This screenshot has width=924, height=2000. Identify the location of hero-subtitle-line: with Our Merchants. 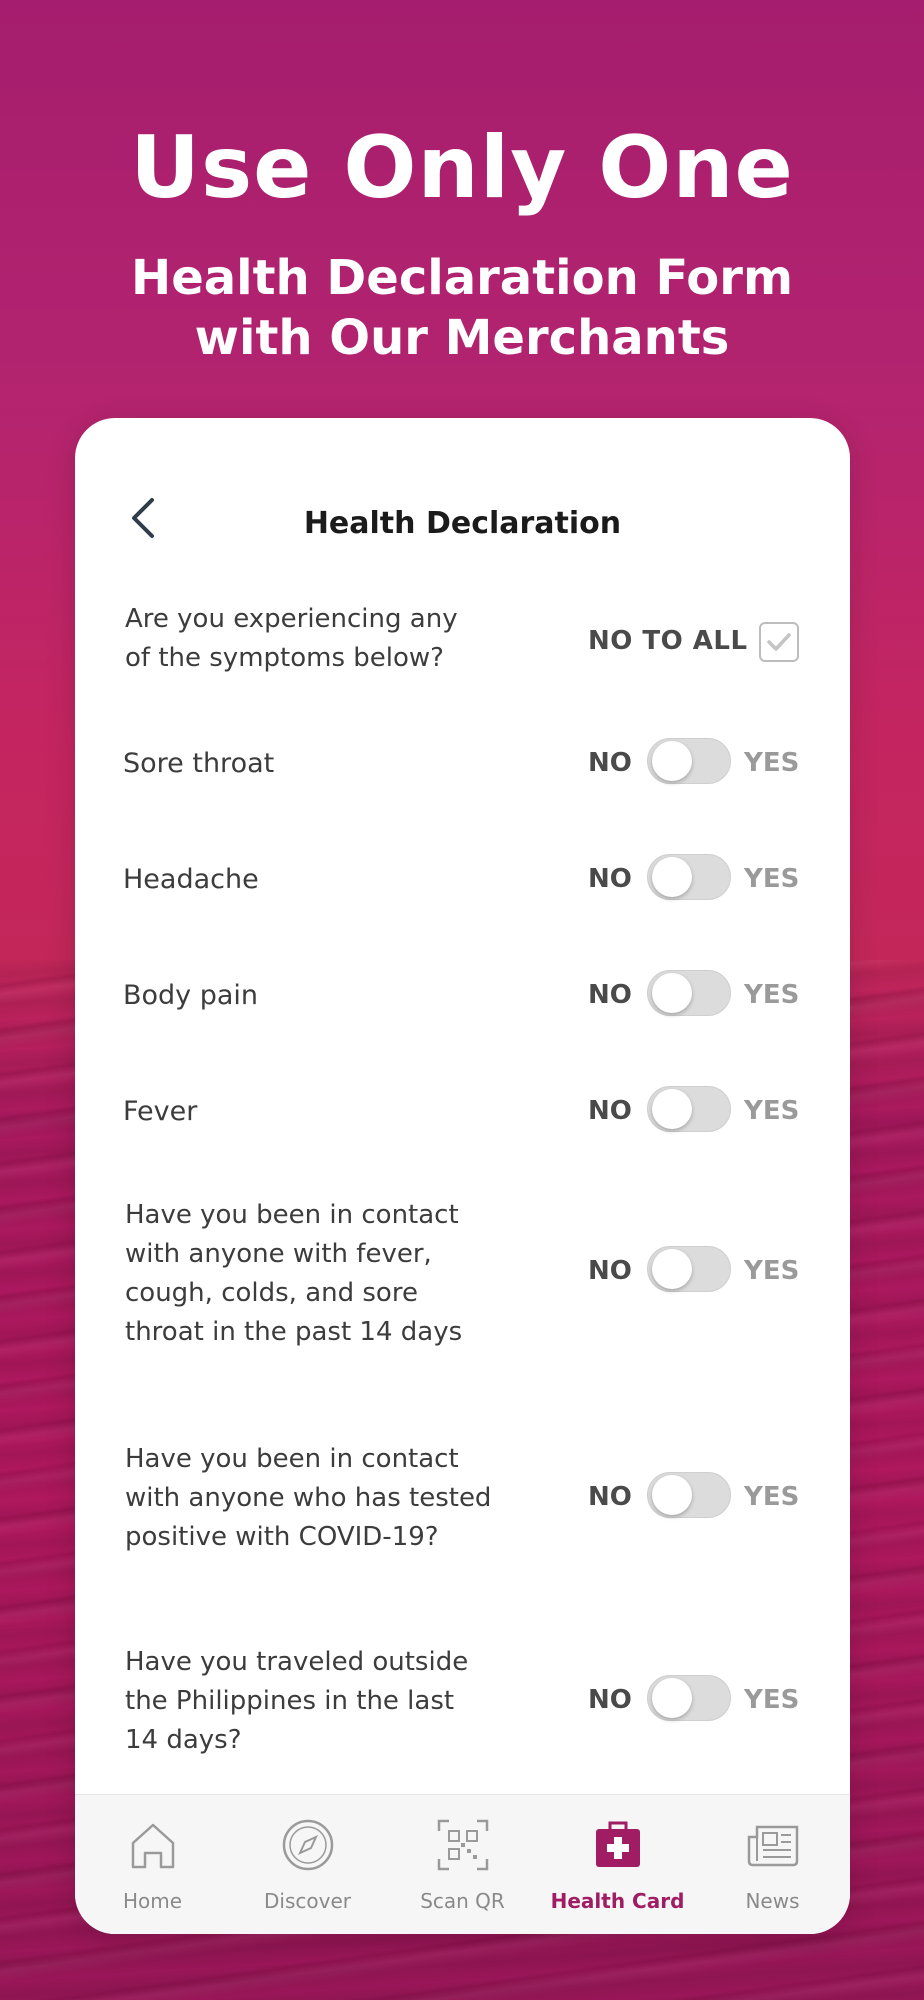
(462, 338).